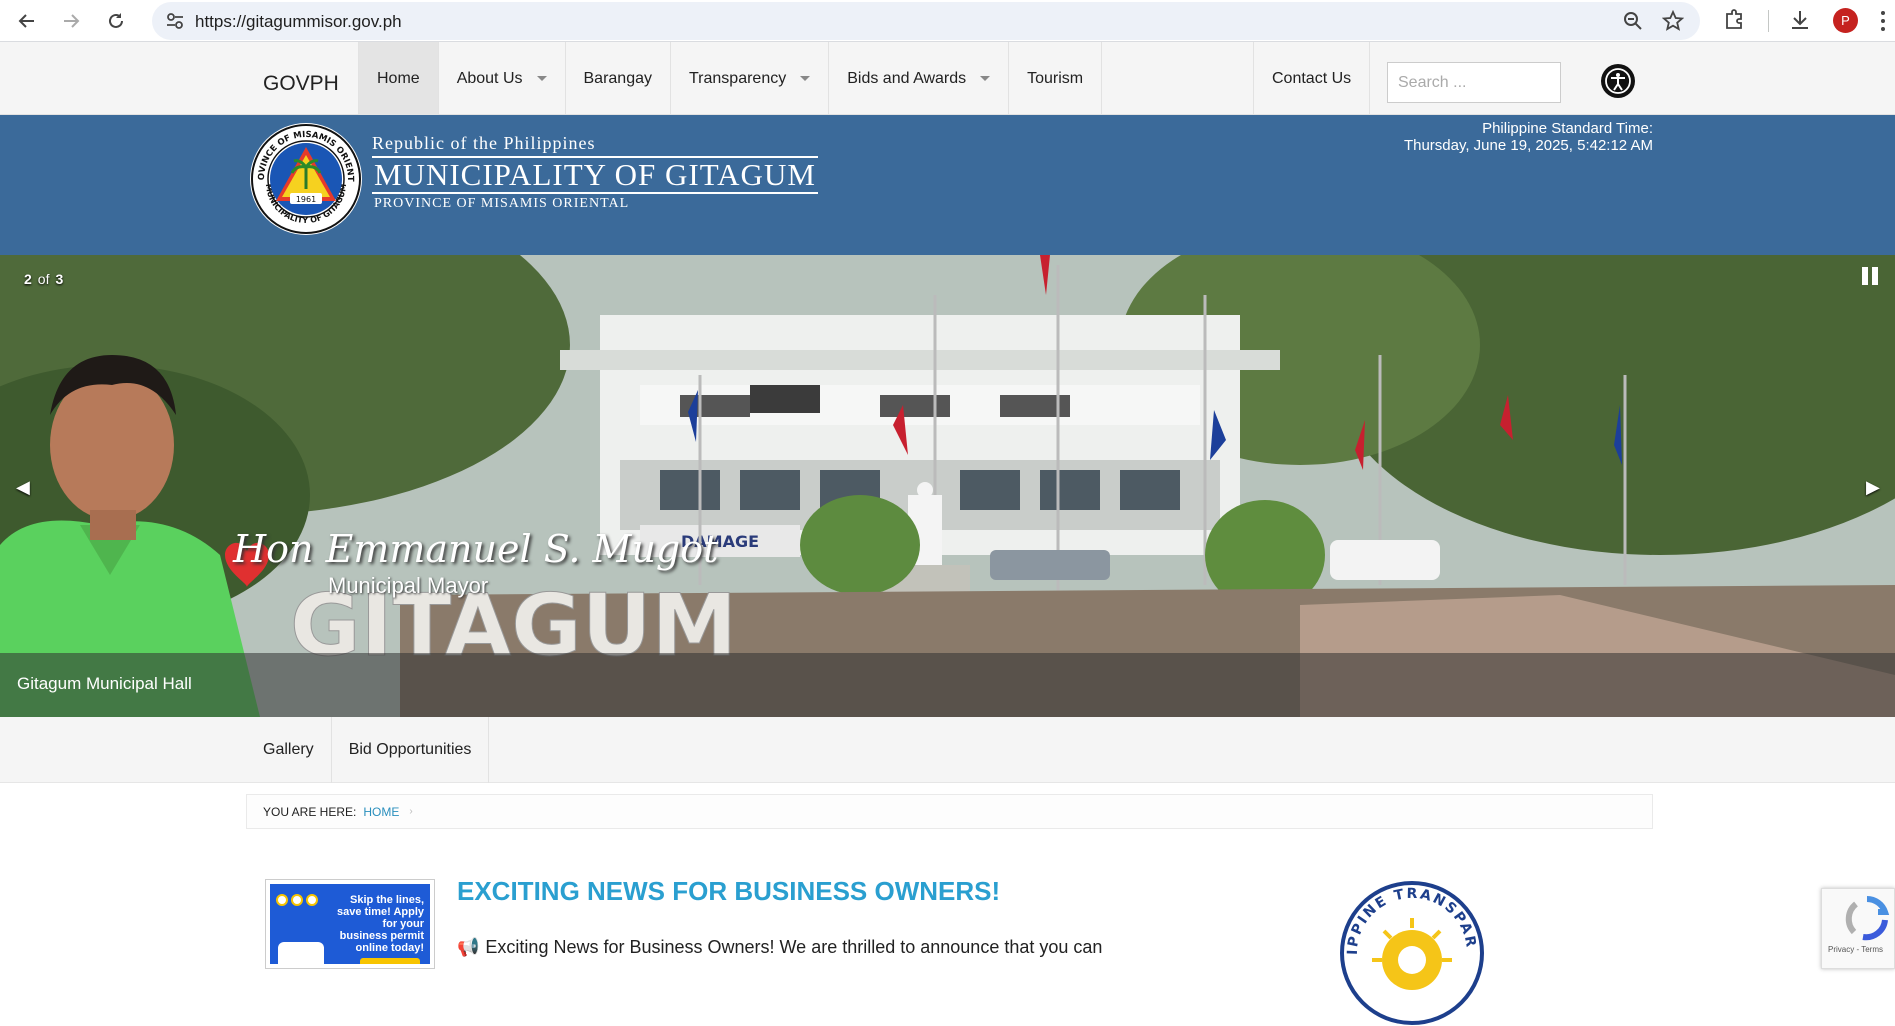  I want to click on nav-tourism: Tourism, so click(1056, 78).